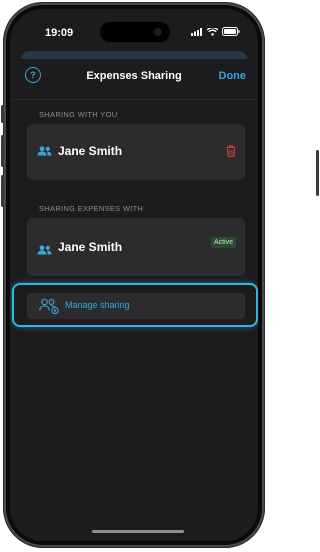 Image resolution: width=320 pixels, height=552 pixels. What do you see at coordinates (49, 306) in the screenshot?
I see `manage-sharing-icon` at bounding box center [49, 306].